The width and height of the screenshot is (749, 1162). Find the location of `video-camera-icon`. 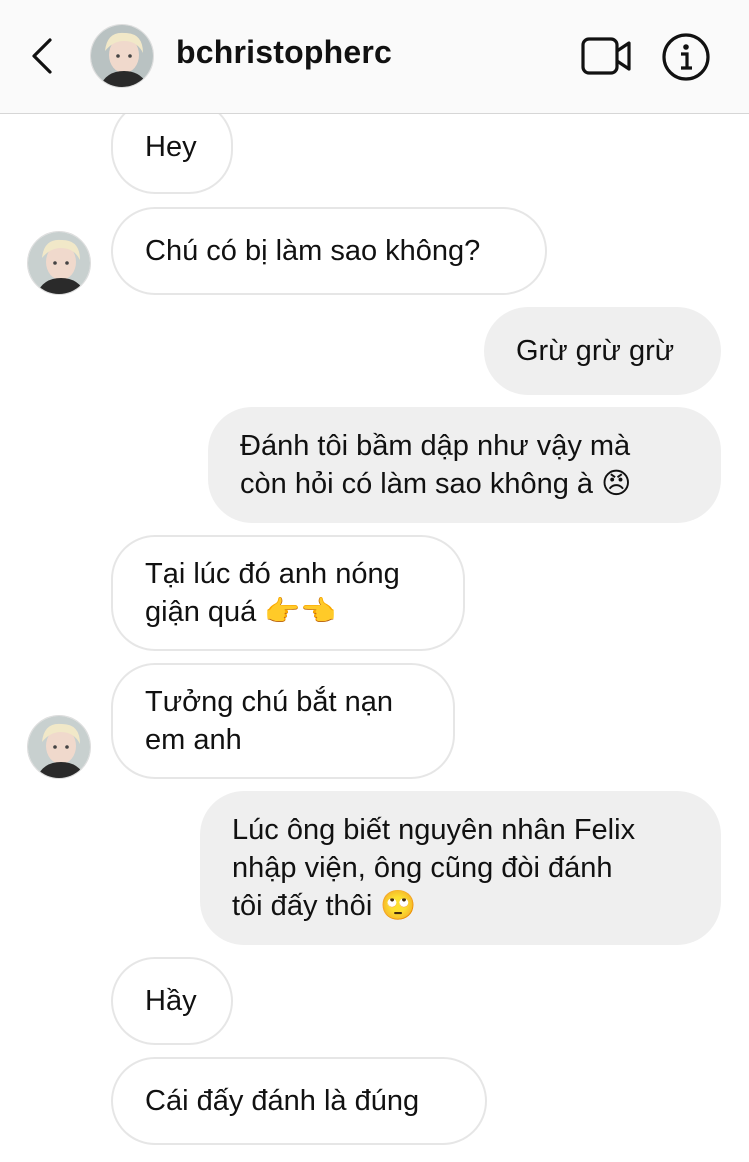

video-camera-icon is located at coordinates (606, 56).